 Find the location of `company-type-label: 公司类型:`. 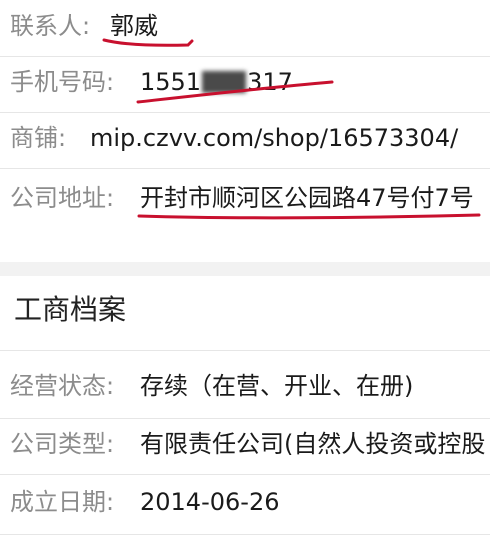

company-type-label: 公司类型: is located at coordinates (62, 444).